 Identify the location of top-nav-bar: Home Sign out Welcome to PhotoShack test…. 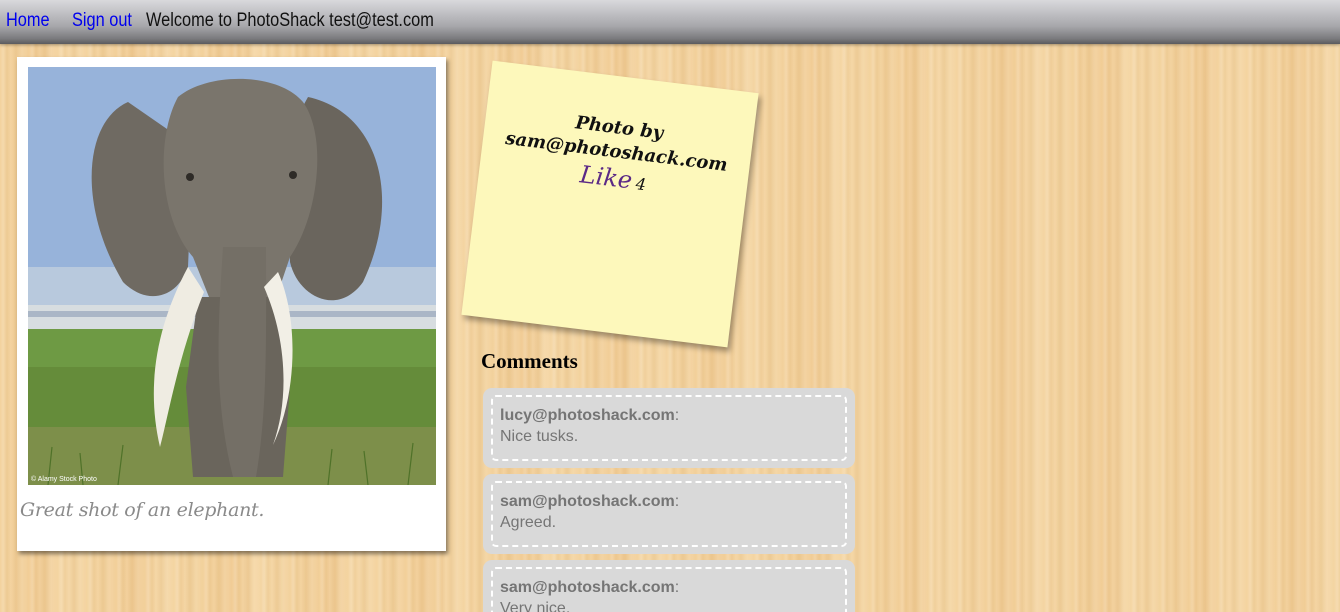
(670, 22).